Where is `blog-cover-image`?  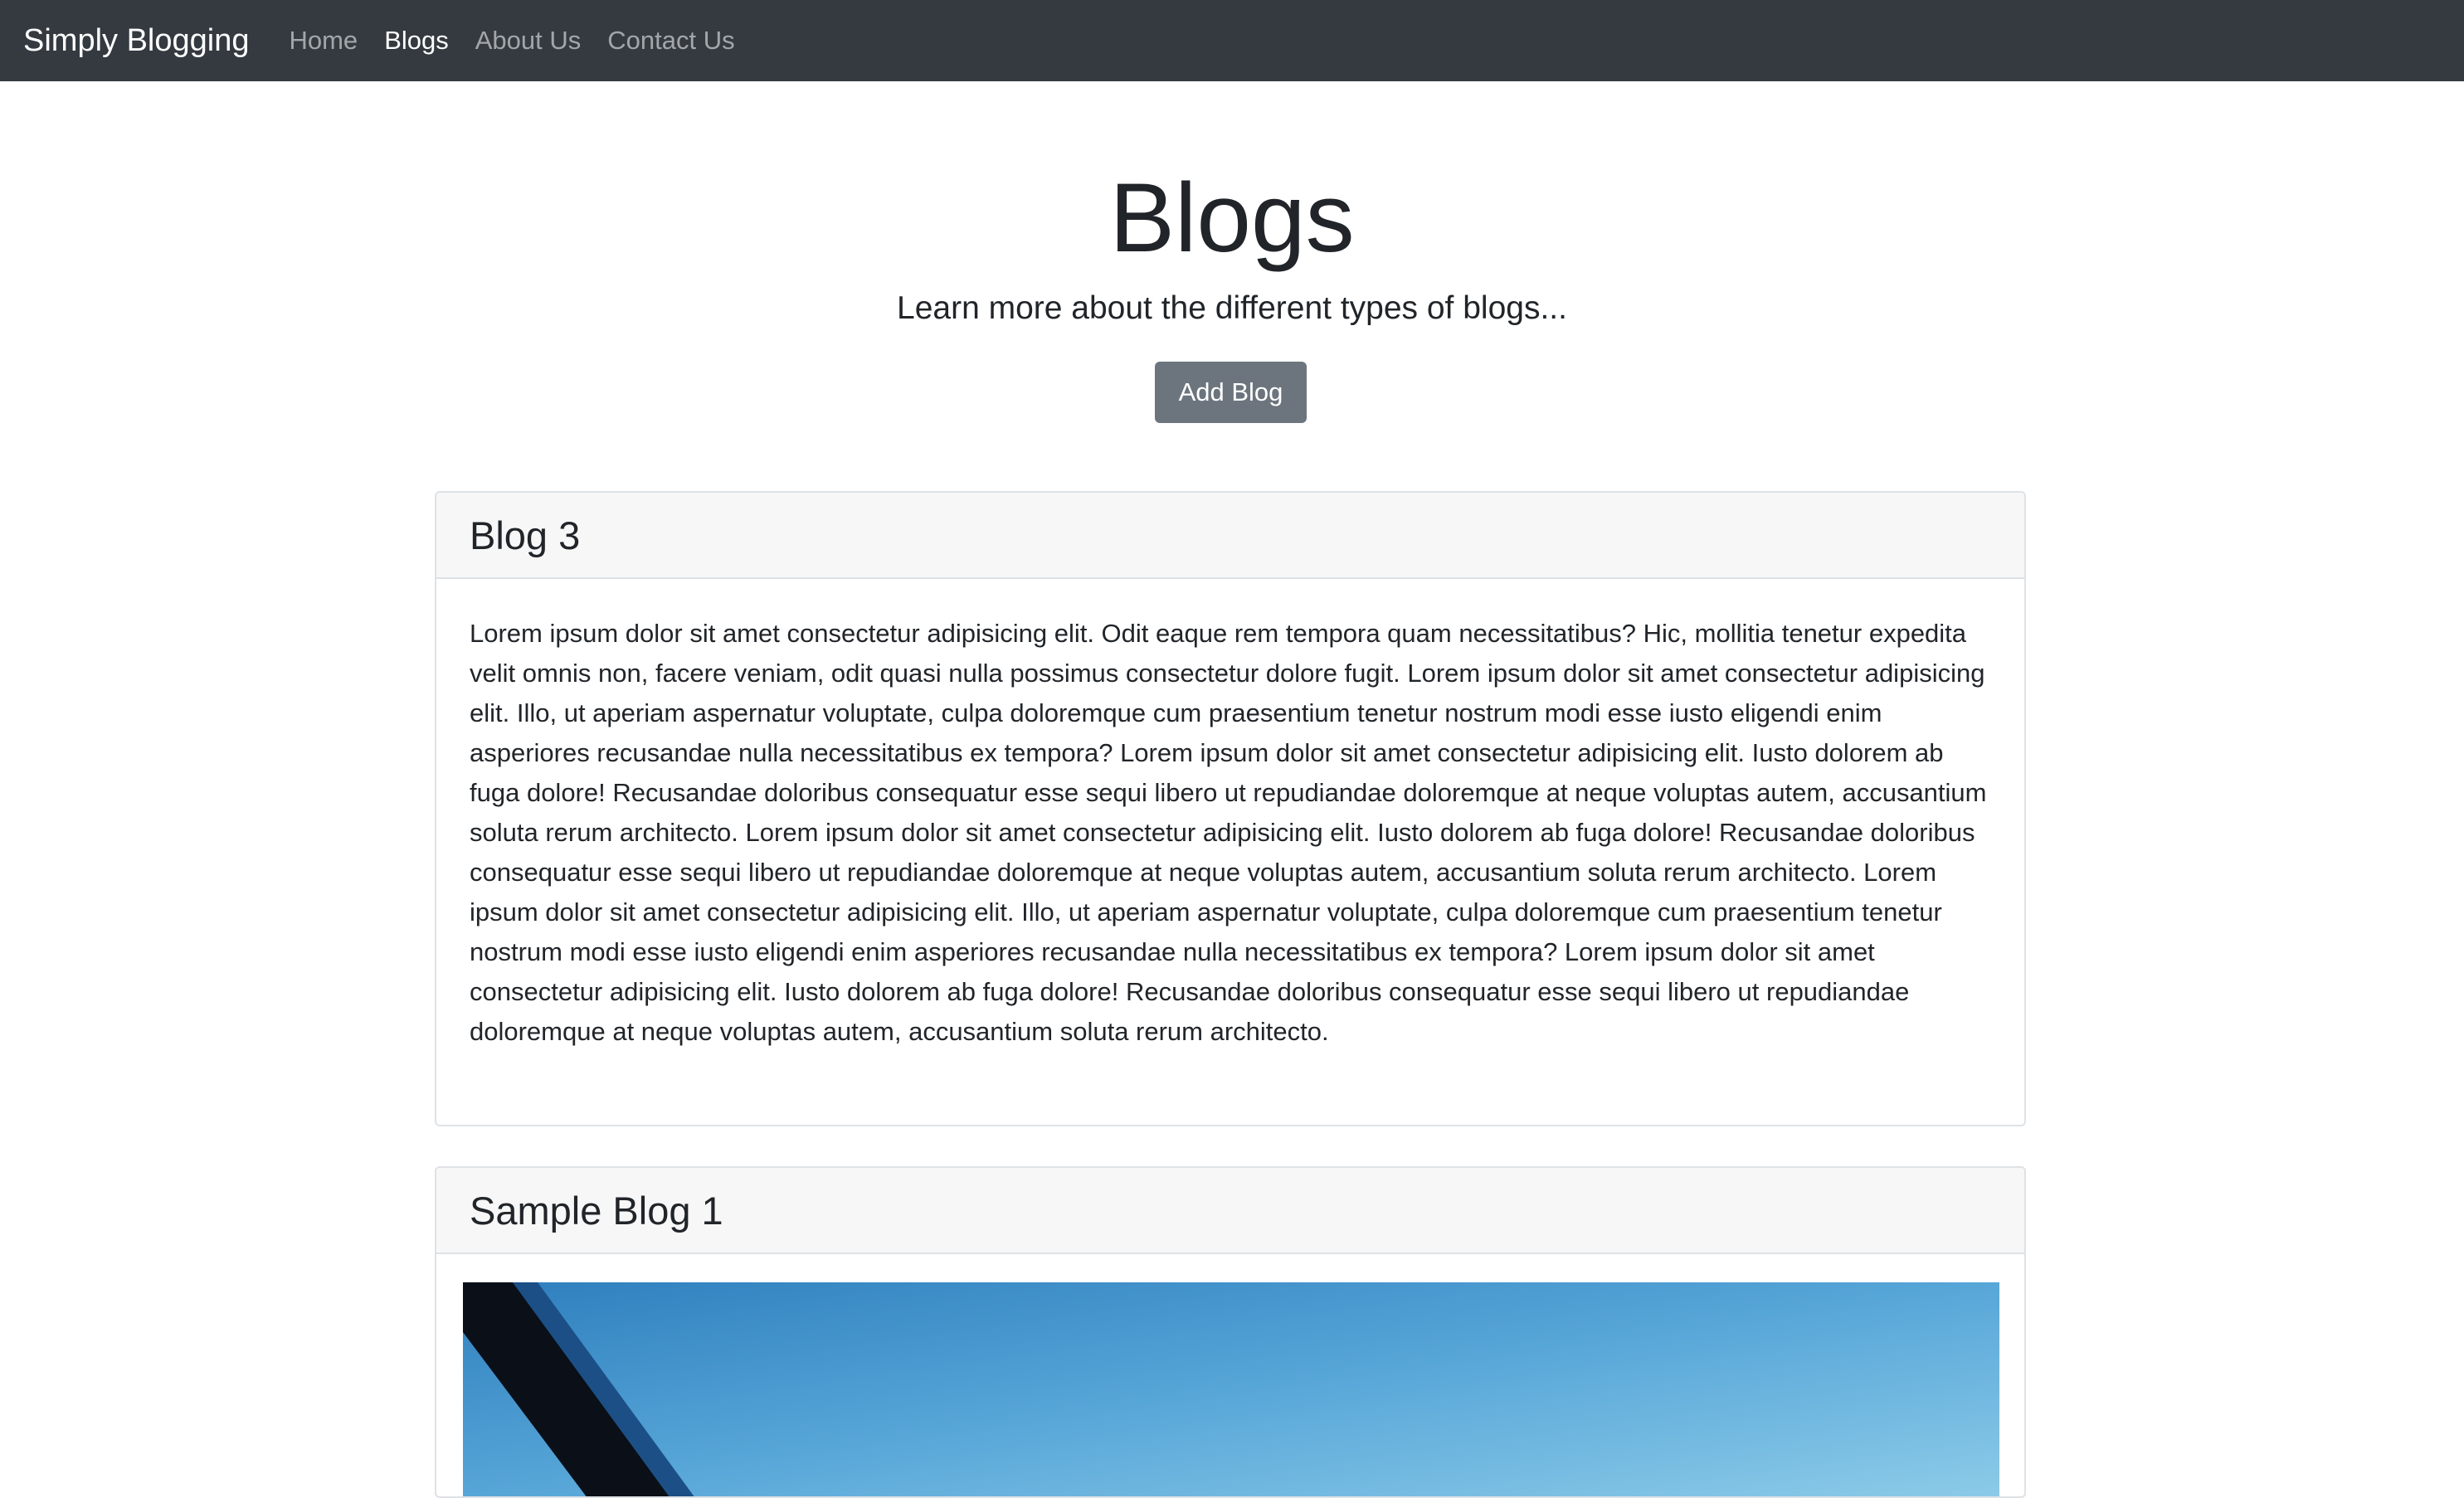
blog-cover-image is located at coordinates (1231, 1389).